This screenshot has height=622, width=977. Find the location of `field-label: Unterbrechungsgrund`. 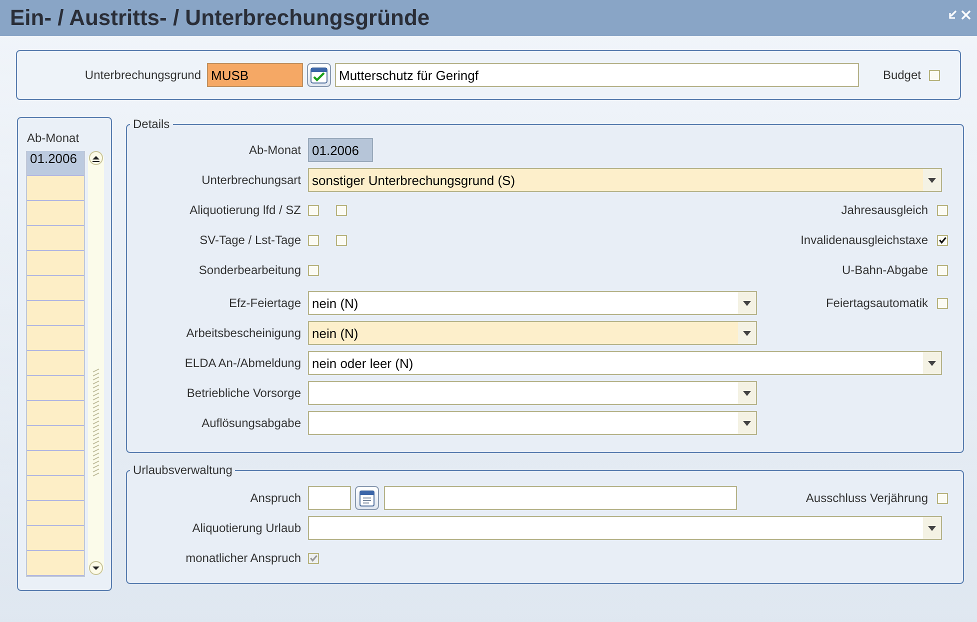

field-label: Unterbrechungsgrund is located at coordinates (143, 75).